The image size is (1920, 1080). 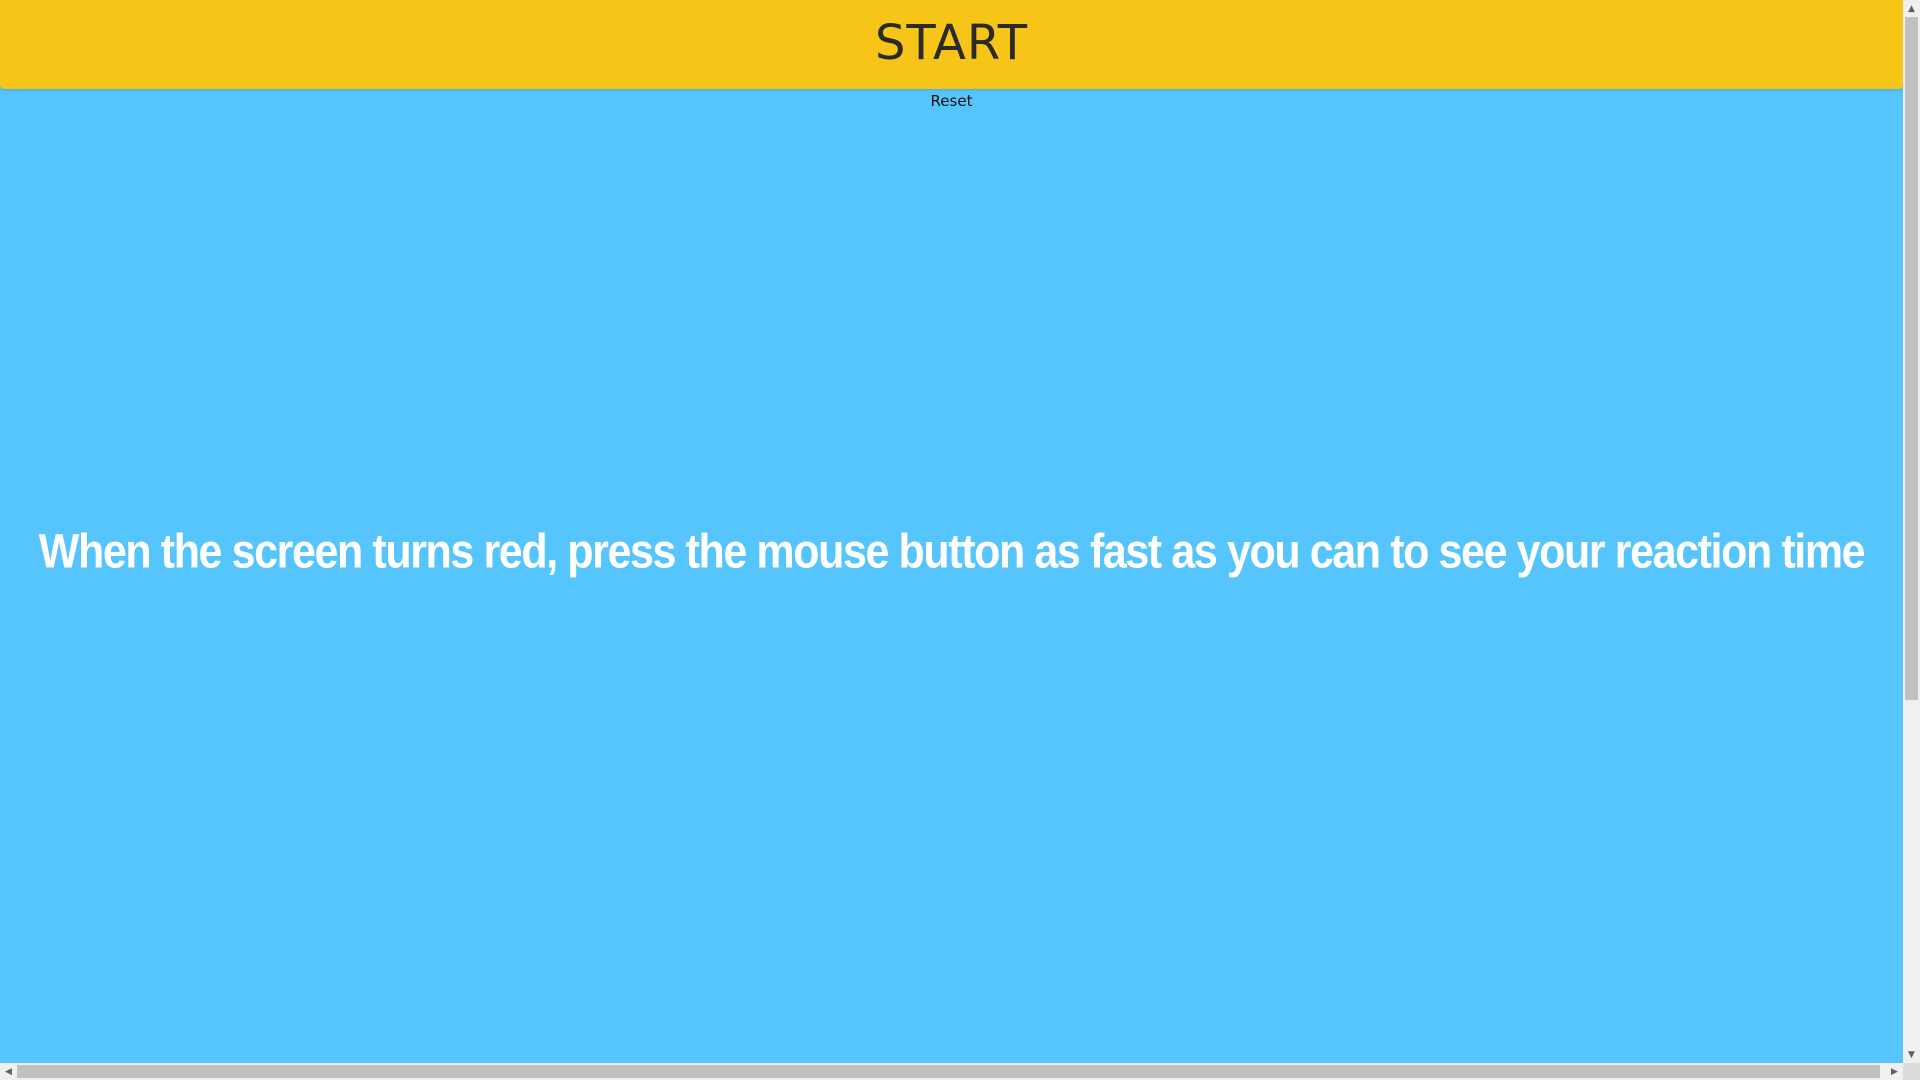 What do you see at coordinates (1894, 1071) in the screenshot?
I see `scroll-right-arrow-icon: ▶` at bounding box center [1894, 1071].